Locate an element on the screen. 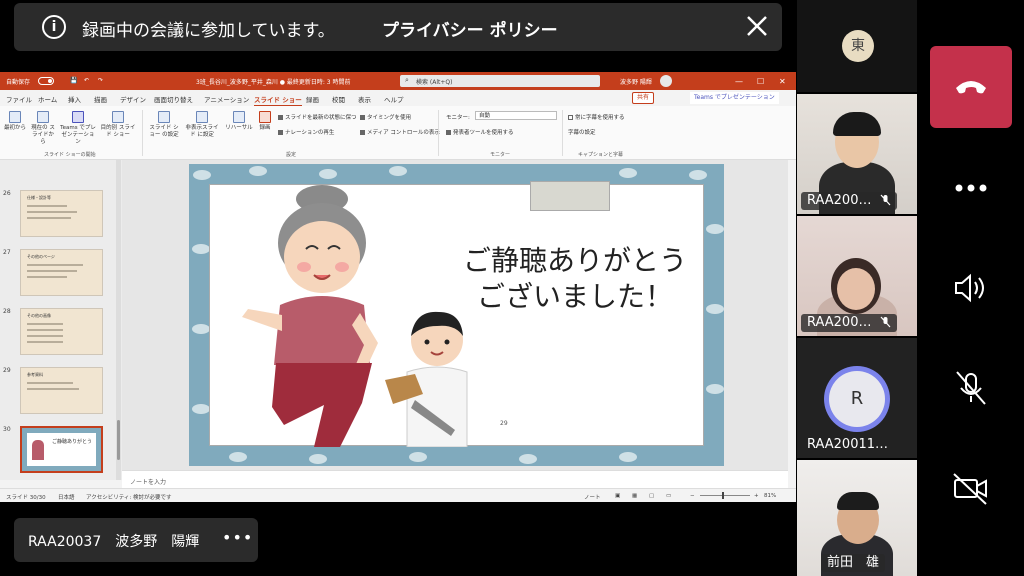 This screenshot has height=576, width=1024. menu-home: ホーム is located at coordinates (47, 99).